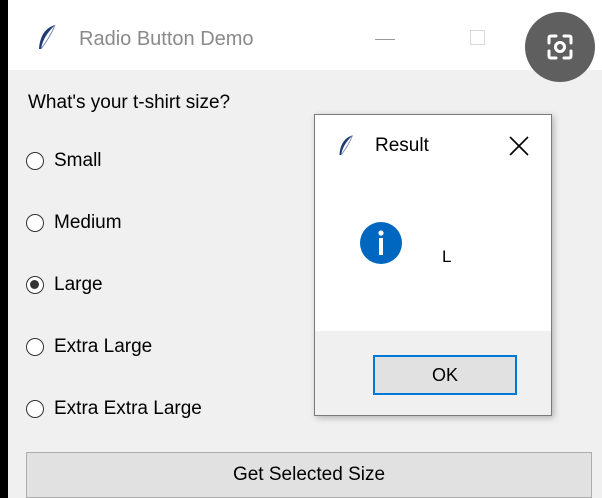  Describe the element at coordinates (433, 145) in the screenshot. I see `dialog-title-bar: Result` at that location.